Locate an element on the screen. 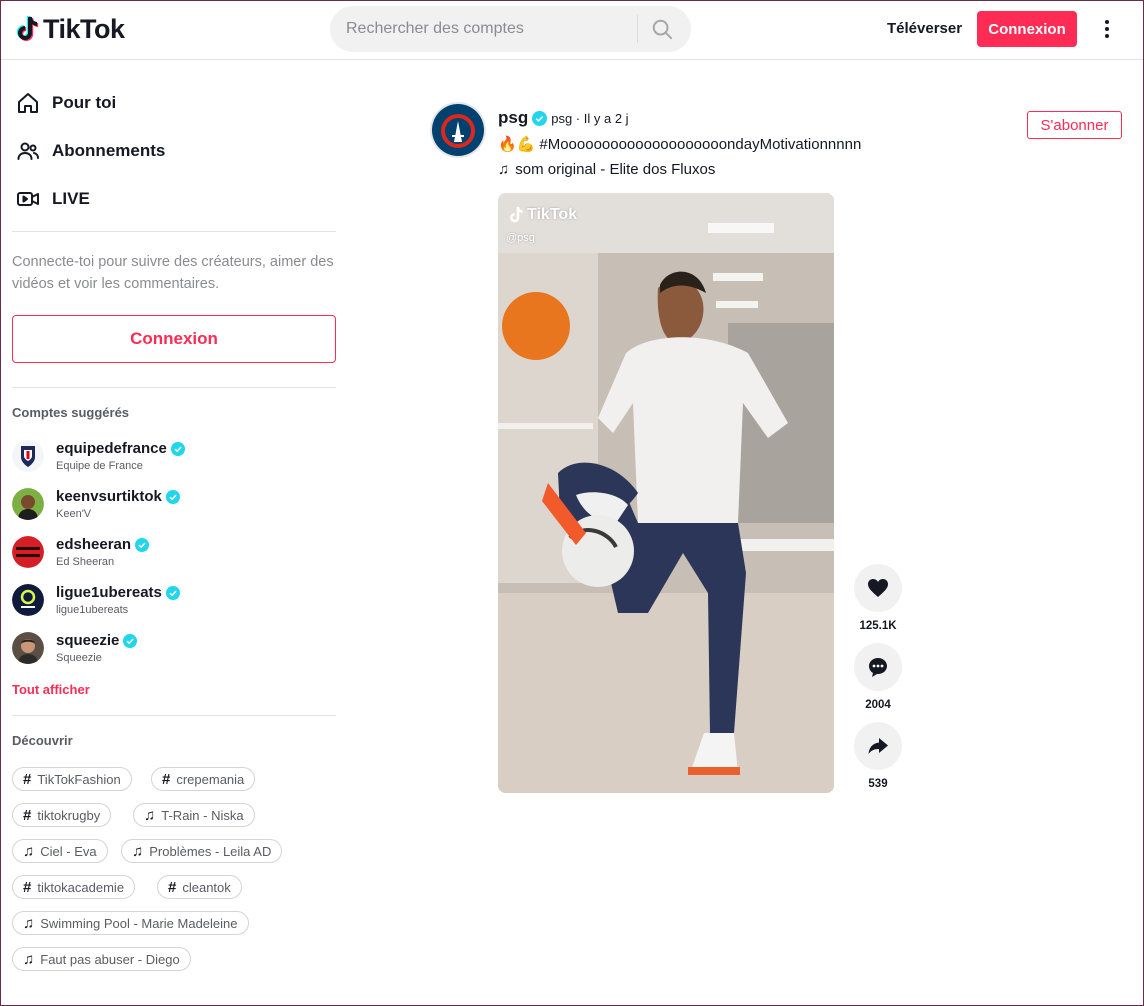 This screenshot has width=1144, height=1006. share-count: 539 is located at coordinates (878, 784).